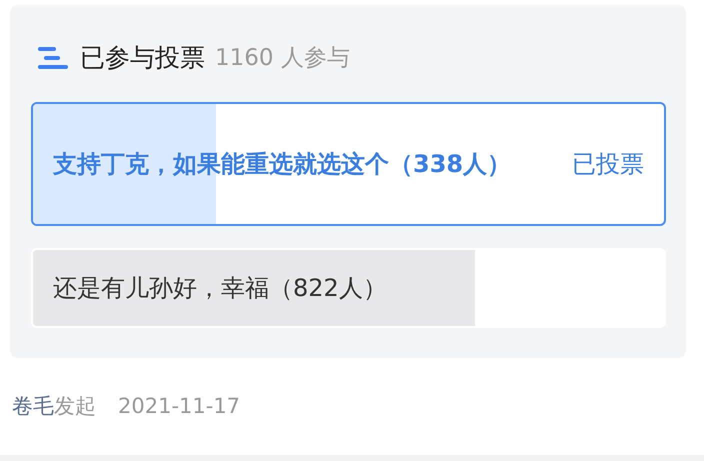 This screenshot has height=461, width=704. I want to click on voted-label: 已投票, so click(608, 164).